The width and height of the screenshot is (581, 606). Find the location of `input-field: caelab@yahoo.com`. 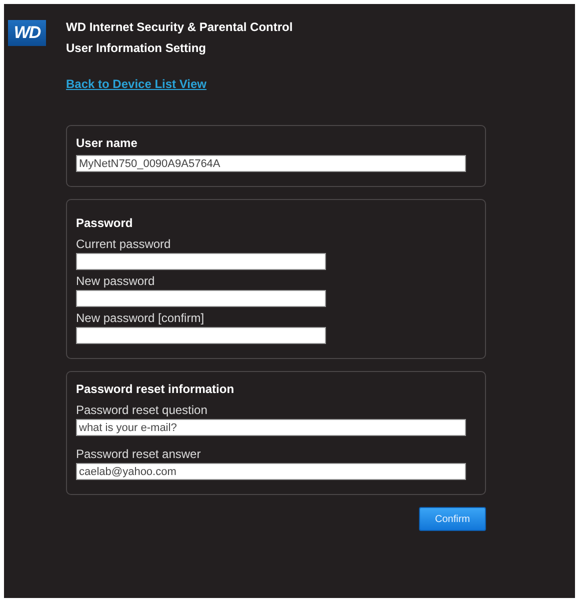

input-field: caelab@yahoo.com is located at coordinates (271, 471).